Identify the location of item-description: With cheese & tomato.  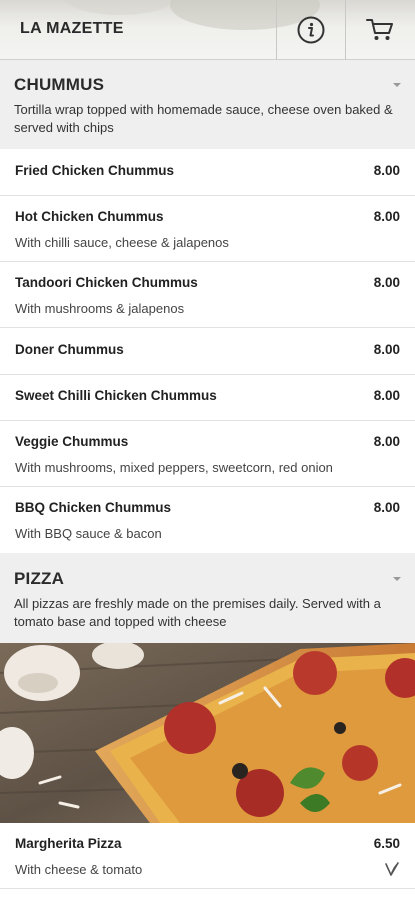
(79, 869).